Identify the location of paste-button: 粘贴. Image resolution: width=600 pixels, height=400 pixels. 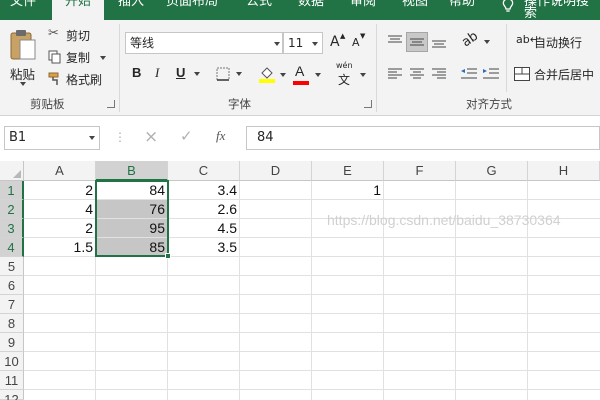
(23, 56).